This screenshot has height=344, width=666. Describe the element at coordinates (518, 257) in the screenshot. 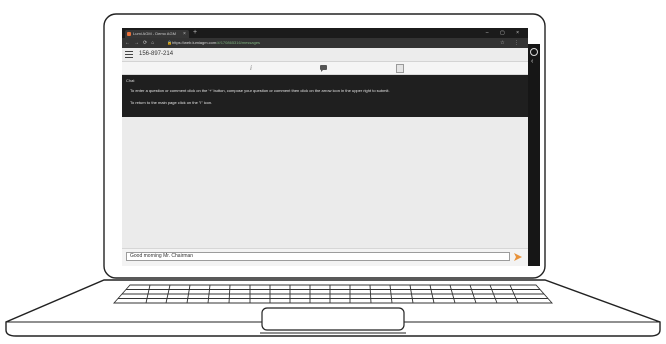

I see `send-arrow-icon` at that location.